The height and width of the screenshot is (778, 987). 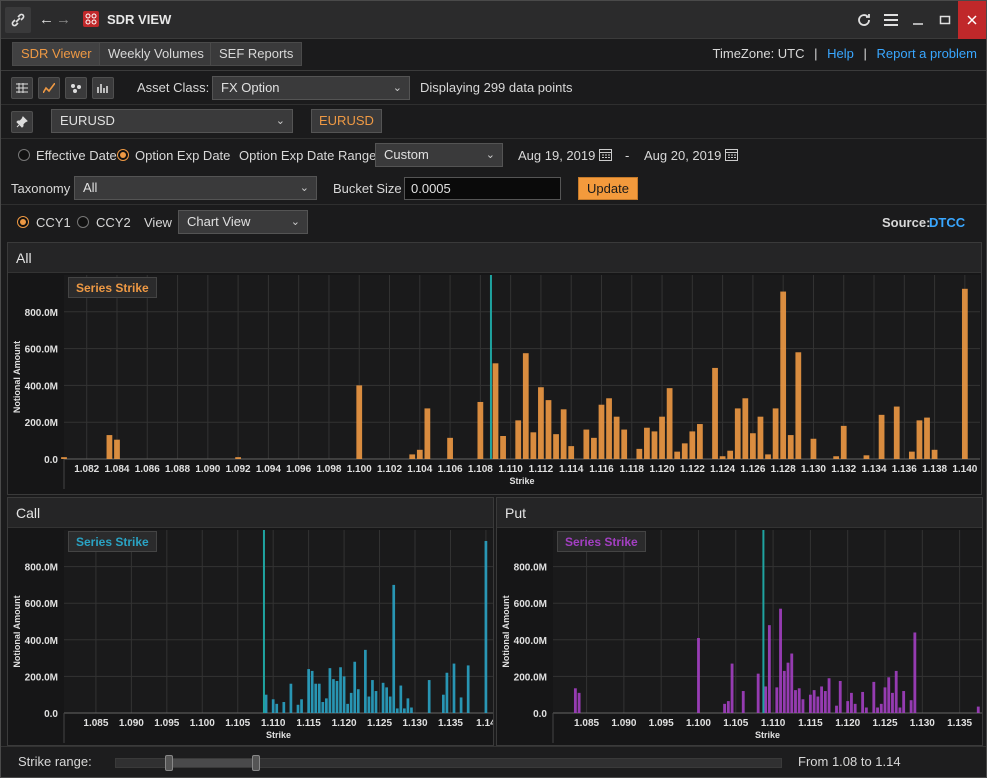 I want to click on strike-range-slider, so click(x=448, y=763).